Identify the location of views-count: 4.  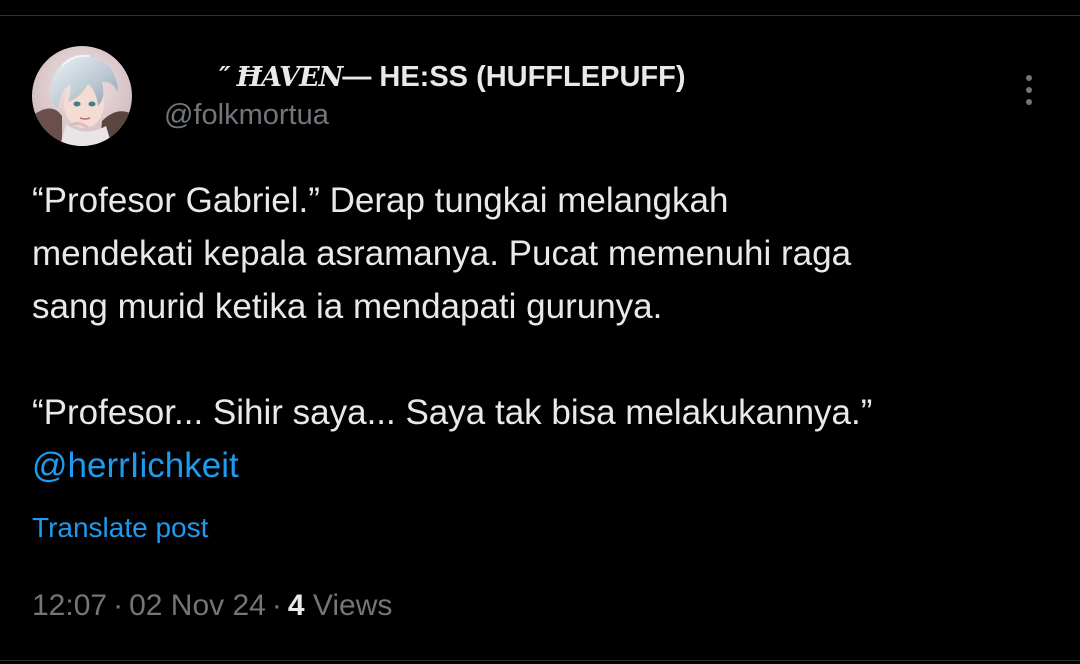
(296, 605).